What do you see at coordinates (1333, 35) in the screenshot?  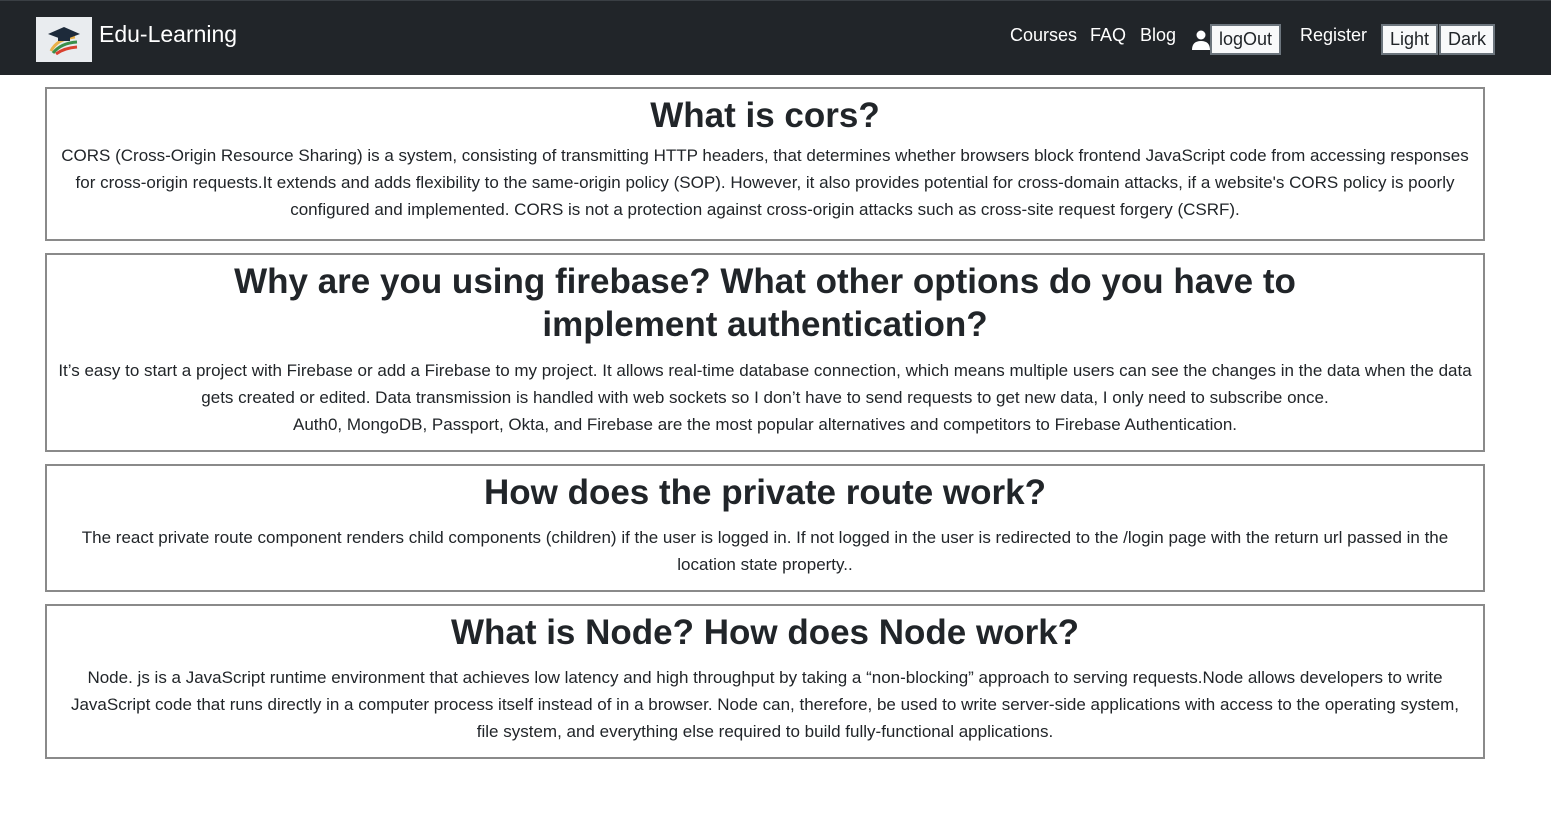 I see `nav-link-register: Register` at bounding box center [1333, 35].